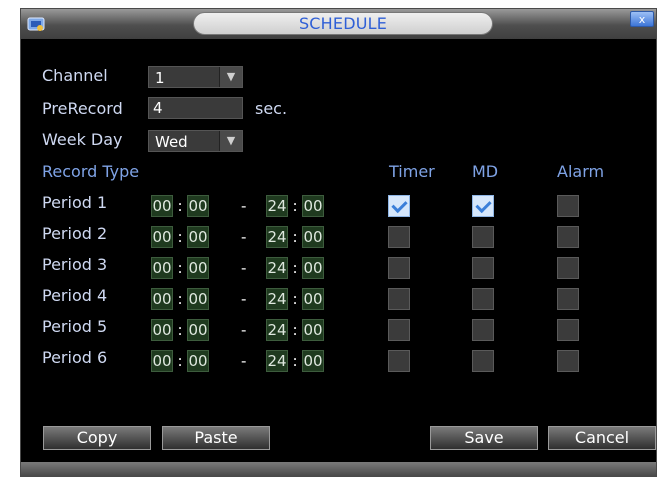  I want to click on prerecord-label: PreRecord, so click(82, 108).